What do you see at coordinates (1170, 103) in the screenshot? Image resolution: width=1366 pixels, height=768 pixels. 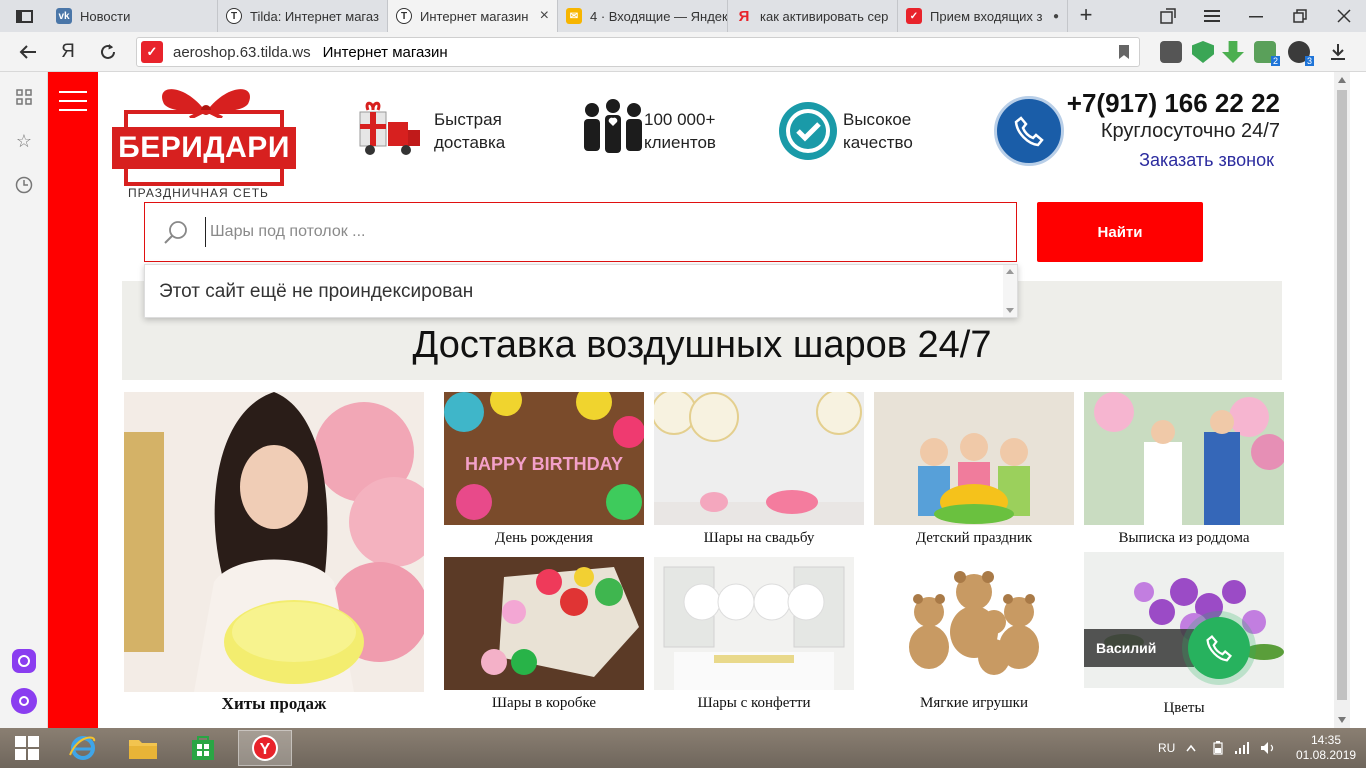 I see `phone-number: +7(917) 166 22 22` at bounding box center [1170, 103].